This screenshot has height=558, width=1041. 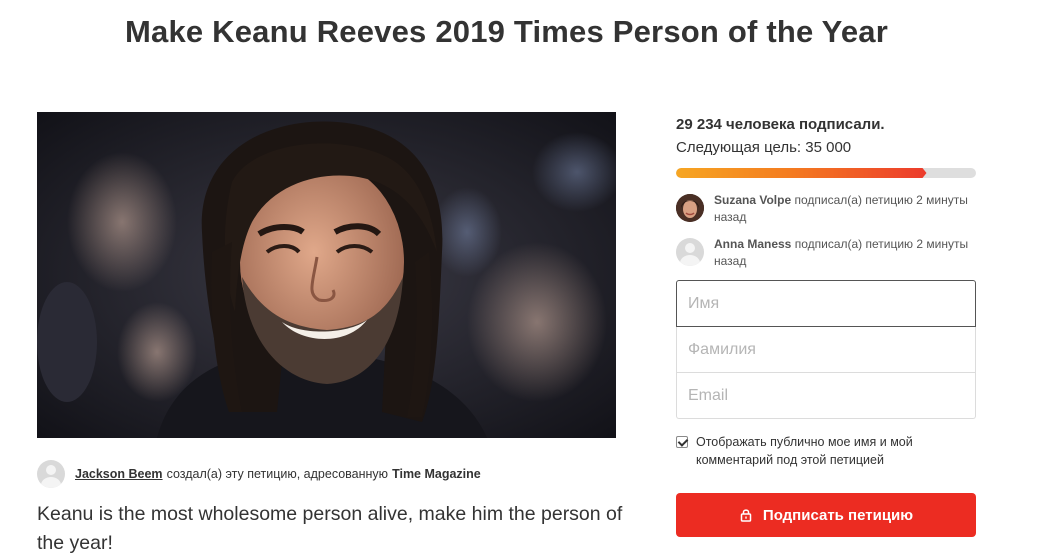 What do you see at coordinates (51, 474) in the screenshot?
I see `creator-avatar-icon` at bounding box center [51, 474].